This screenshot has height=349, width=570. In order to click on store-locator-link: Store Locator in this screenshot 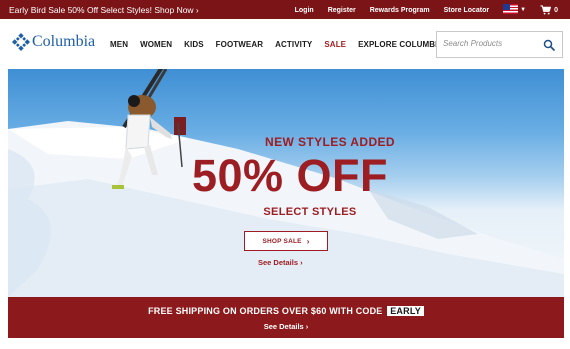, I will do `click(467, 10)`.